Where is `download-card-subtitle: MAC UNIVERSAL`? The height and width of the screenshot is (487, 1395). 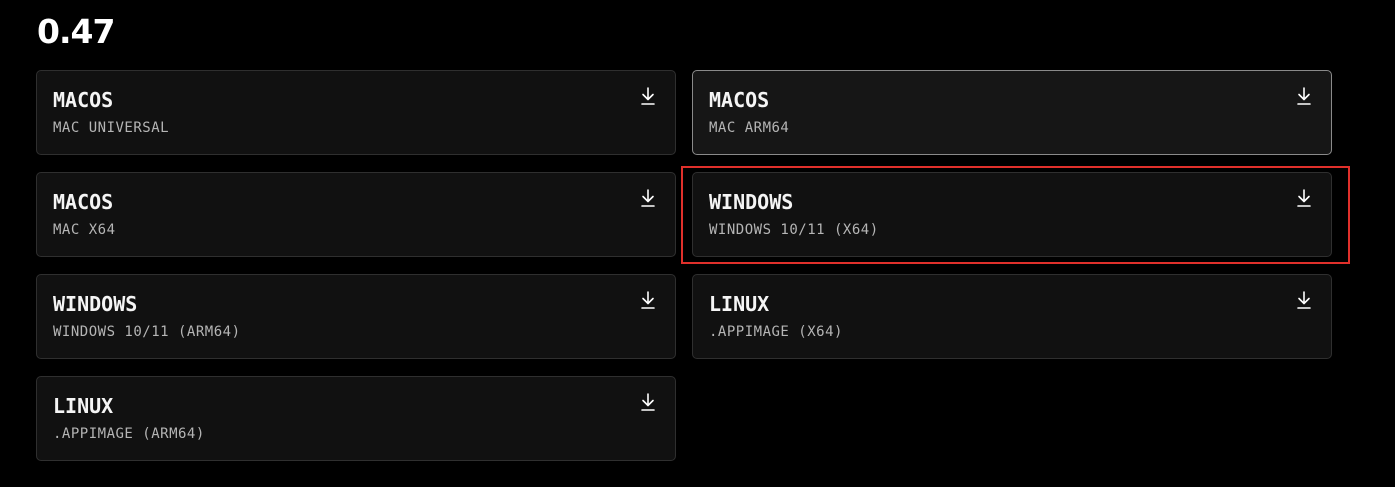
download-card-subtitle: MAC UNIVERSAL is located at coordinates (111, 128).